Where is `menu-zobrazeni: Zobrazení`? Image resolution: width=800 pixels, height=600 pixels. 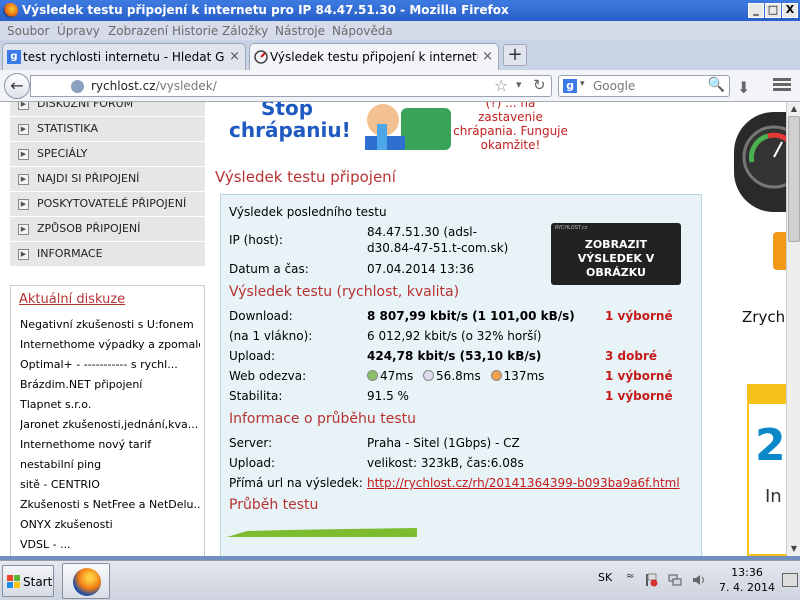 menu-zobrazeni: Zobrazení is located at coordinates (138, 31).